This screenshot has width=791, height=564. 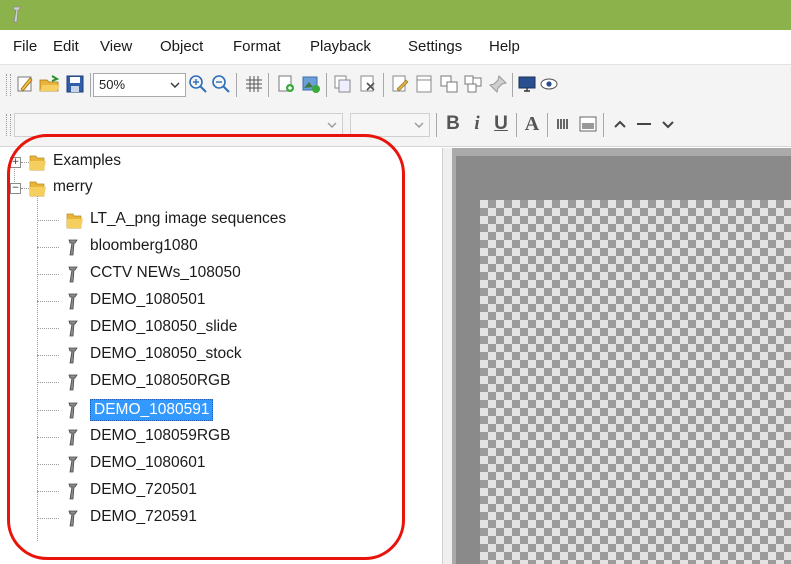 What do you see at coordinates (210, 162) in the screenshot?
I see `tree-node-examples: + Examples` at bounding box center [210, 162].